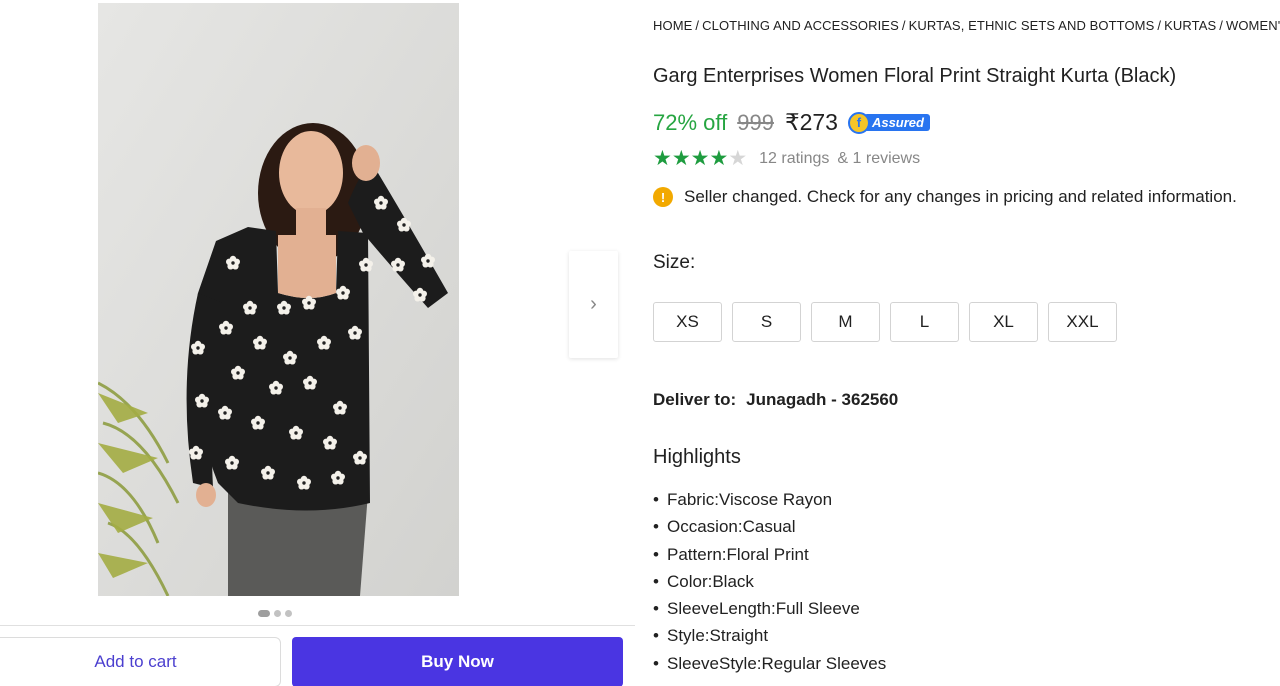  Describe the element at coordinates (769, 638) in the screenshot. I see `highlight-item: • Style:Straight` at that location.